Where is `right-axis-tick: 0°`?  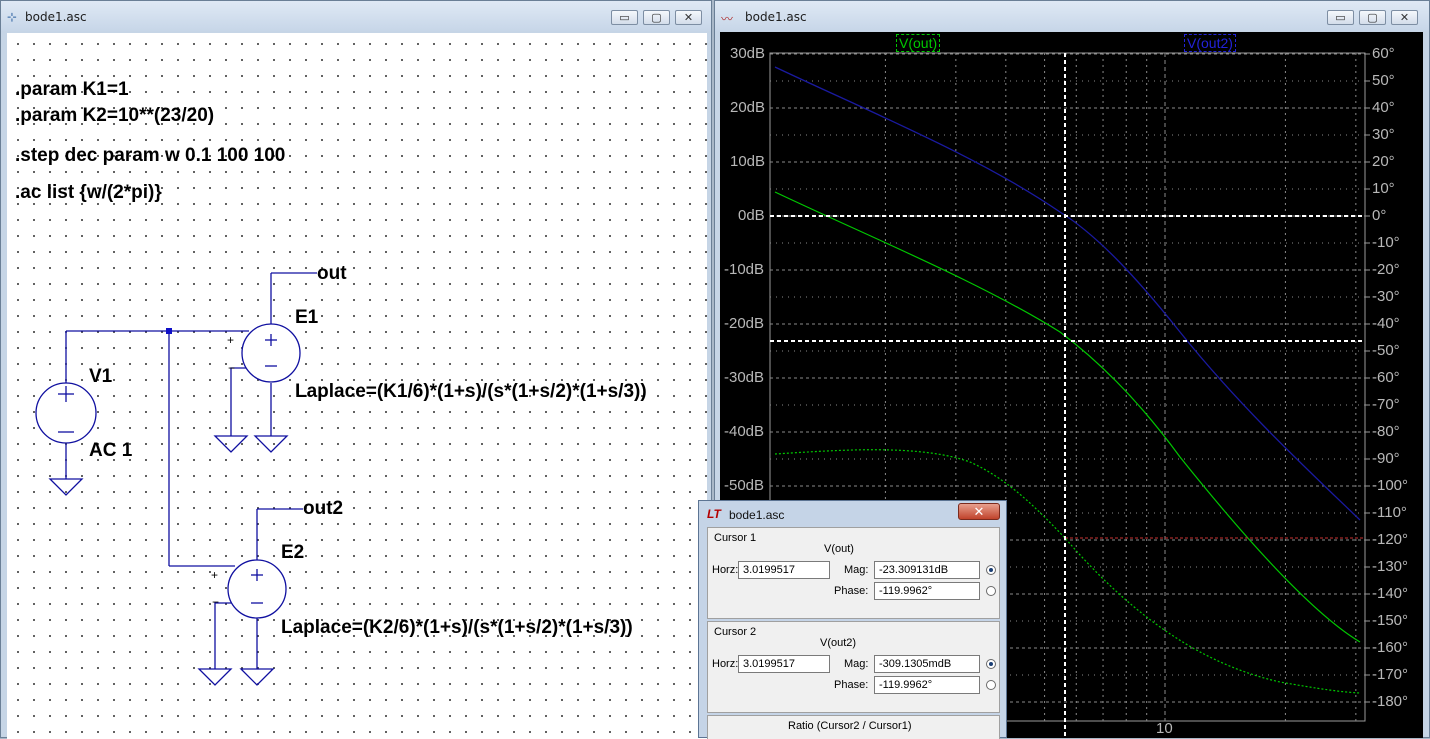 right-axis-tick: 0° is located at coordinates (1379, 215).